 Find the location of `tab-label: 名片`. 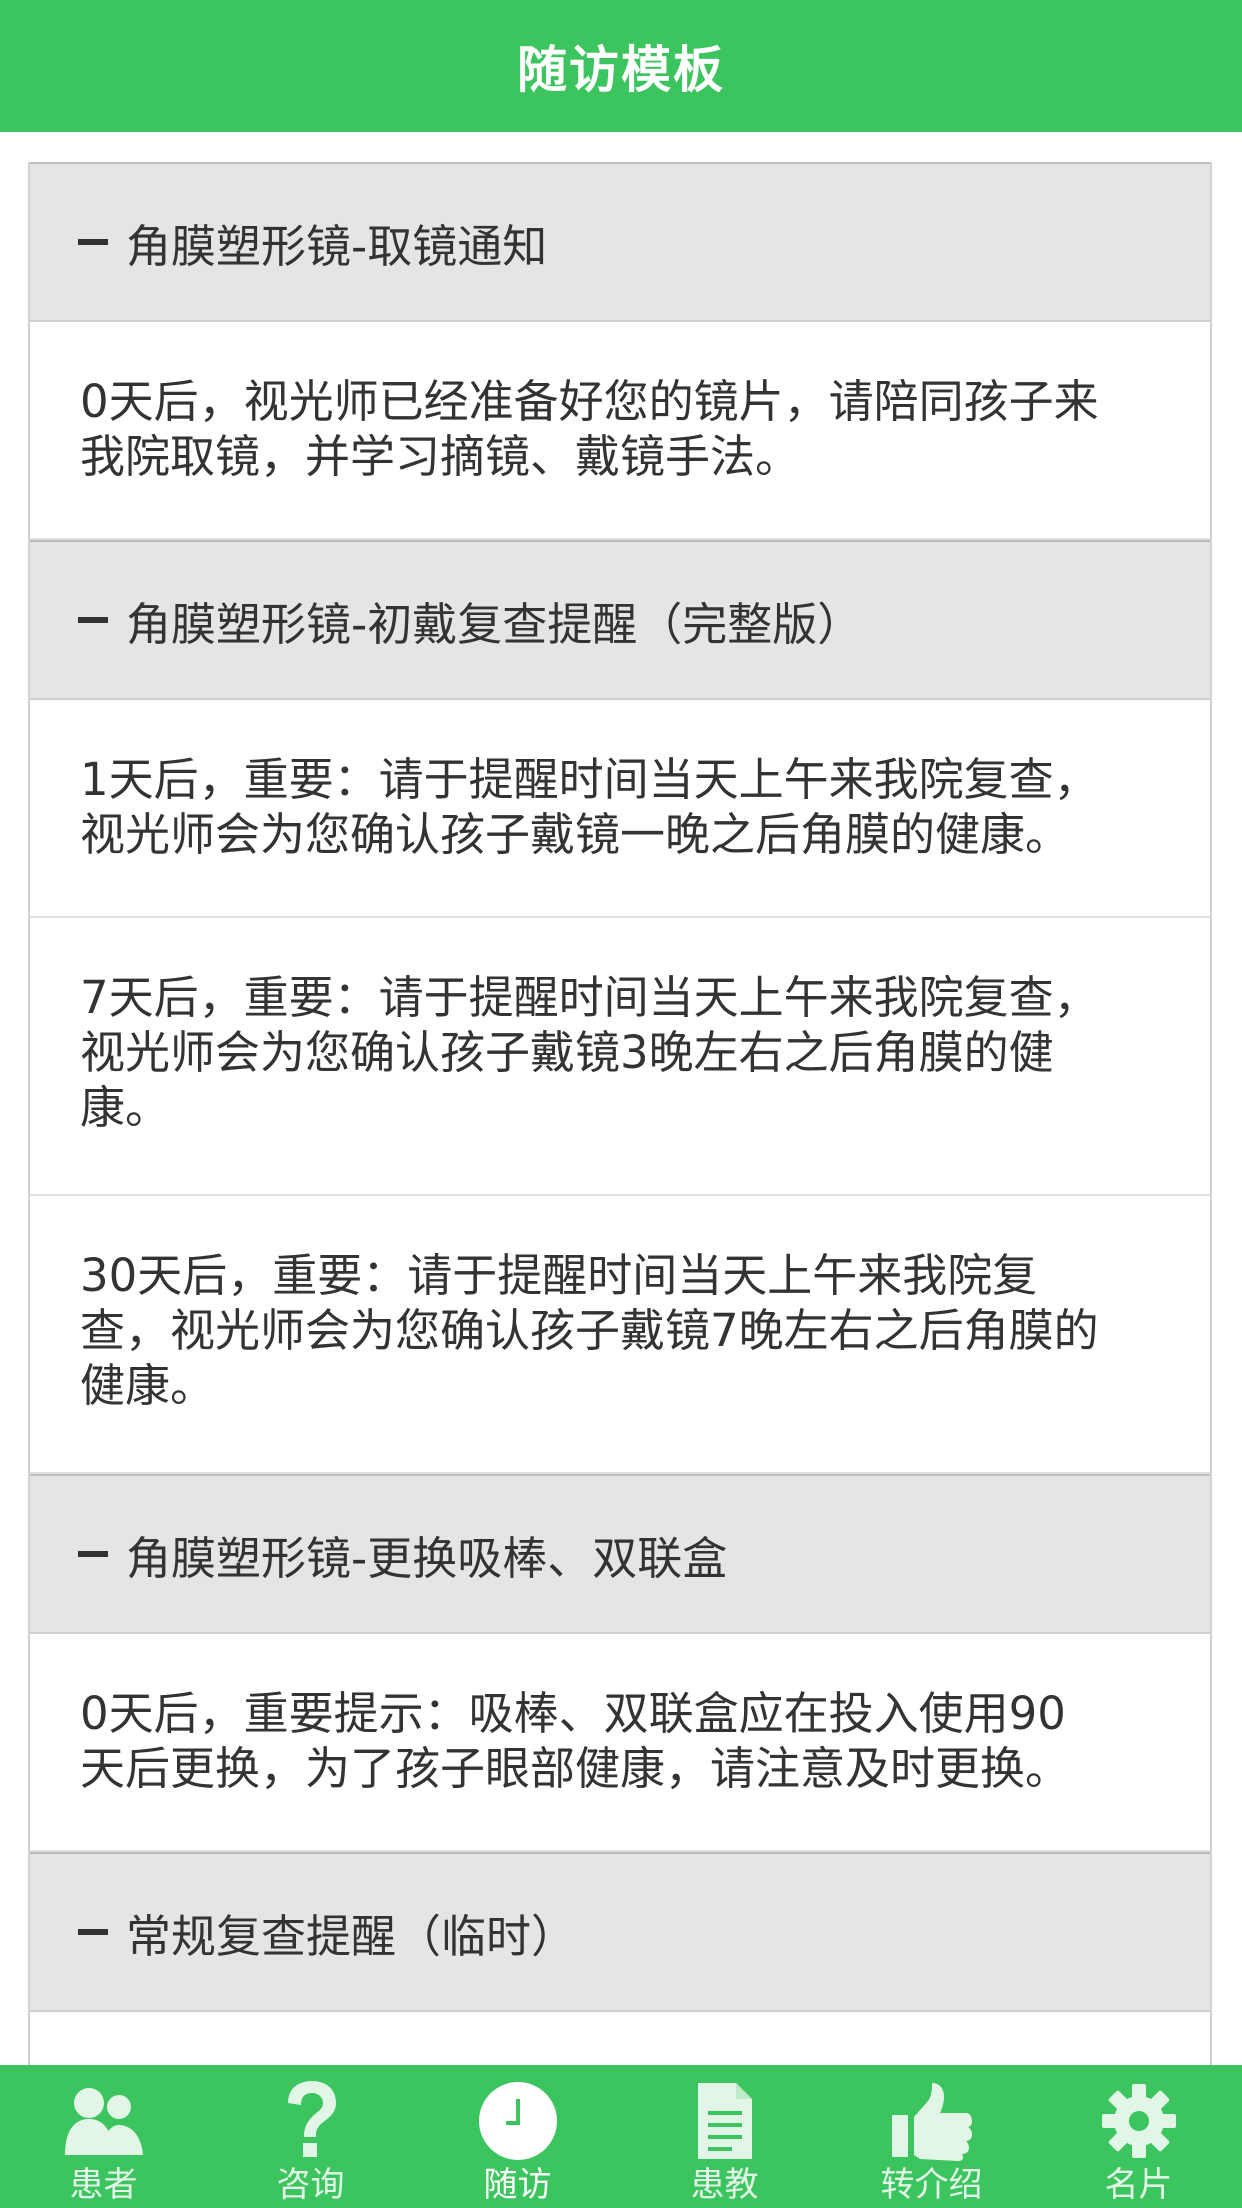

tab-label: 名片 is located at coordinates (1138, 2185).